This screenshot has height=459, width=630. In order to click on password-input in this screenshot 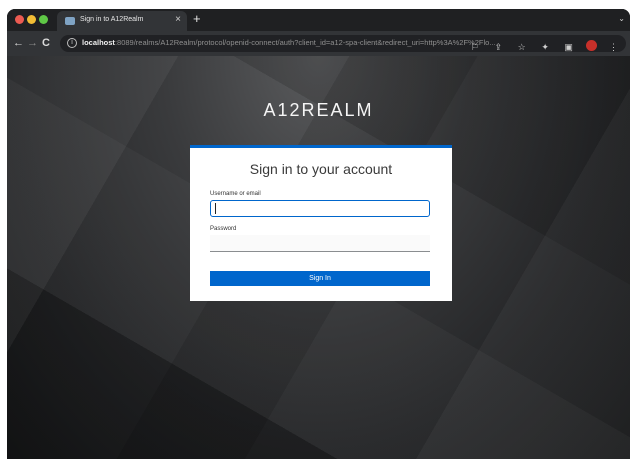, I will do `click(320, 243)`.